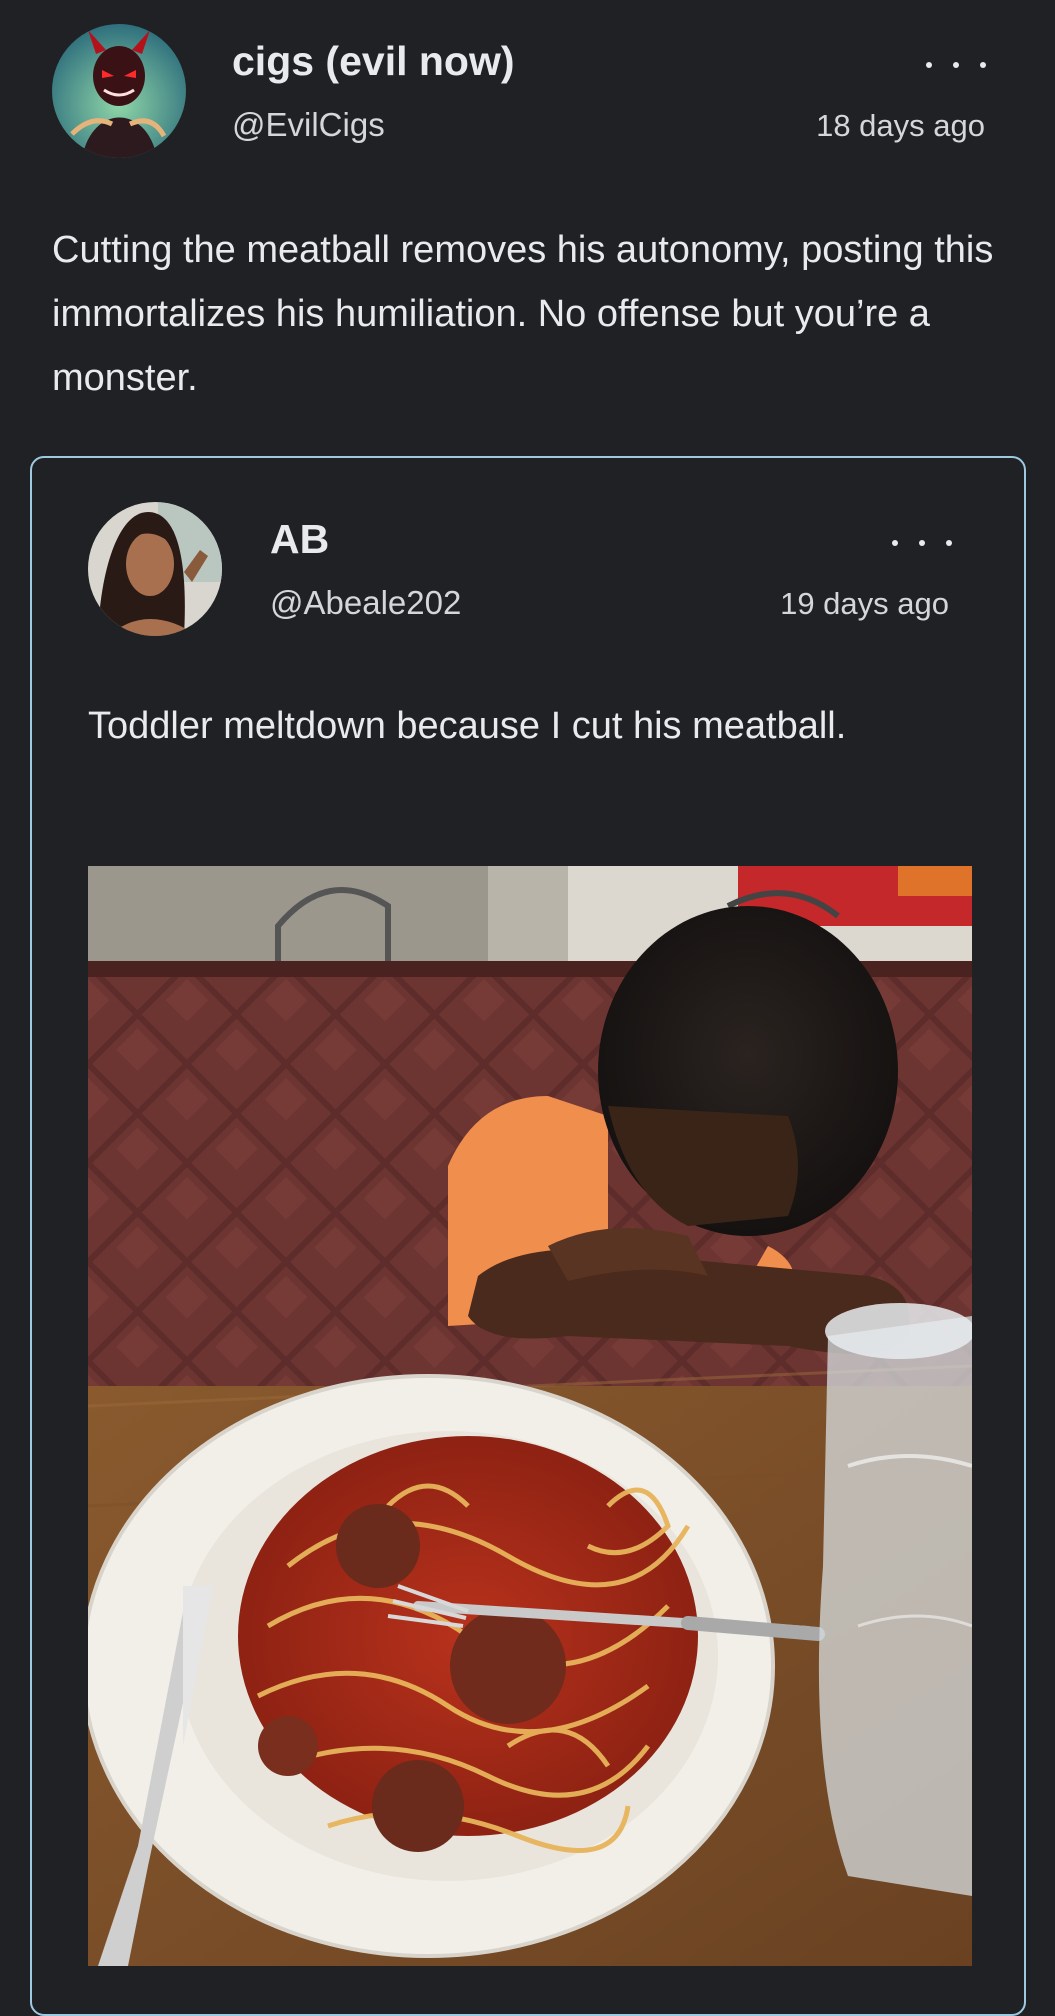 The width and height of the screenshot is (1055, 2016). I want to click on post-timestamp: 18 days ago, so click(900, 125).